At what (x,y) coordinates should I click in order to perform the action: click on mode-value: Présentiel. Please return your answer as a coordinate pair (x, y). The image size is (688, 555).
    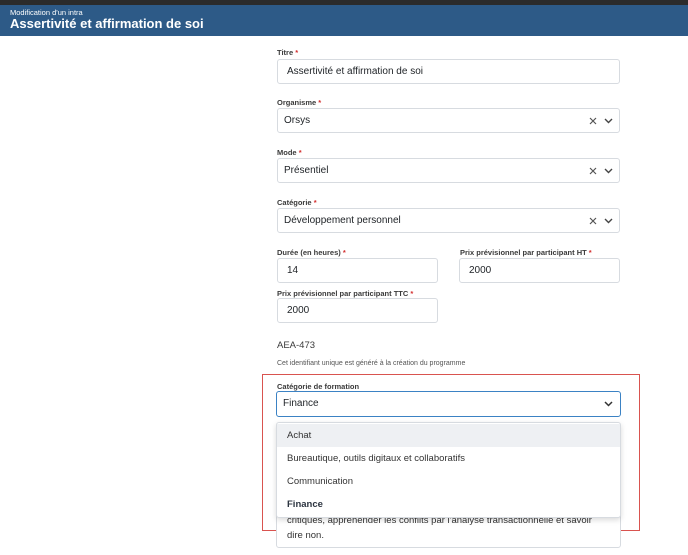
    Looking at the image, I should click on (306, 170).